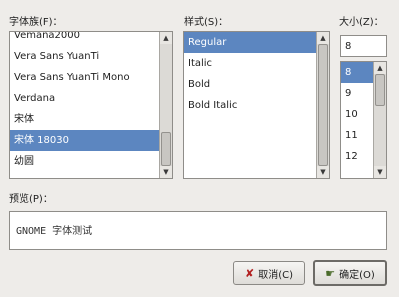 This screenshot has height=297, width=399. Describe the element at coordinates (91, 56) in the screenshot. I see `family-list-item: Vera Sans YuanTi` at that location.